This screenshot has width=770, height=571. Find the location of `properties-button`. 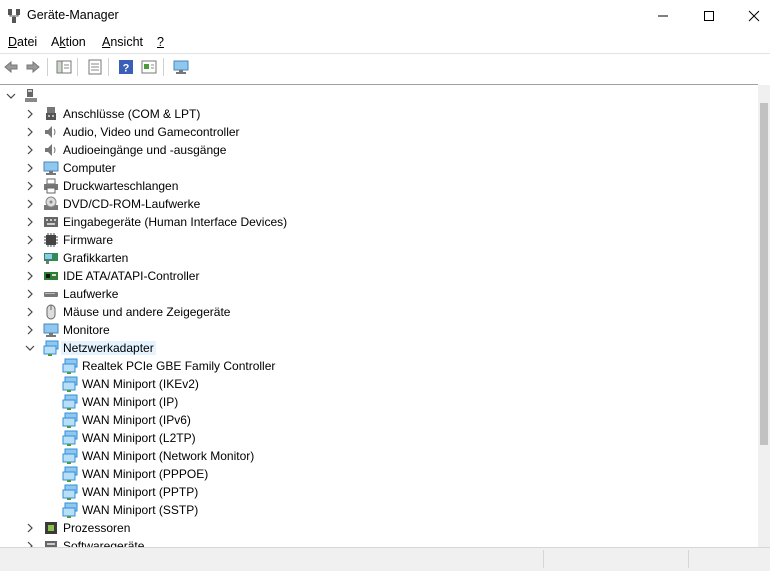

properties-button is located at coordinates (95, 67).